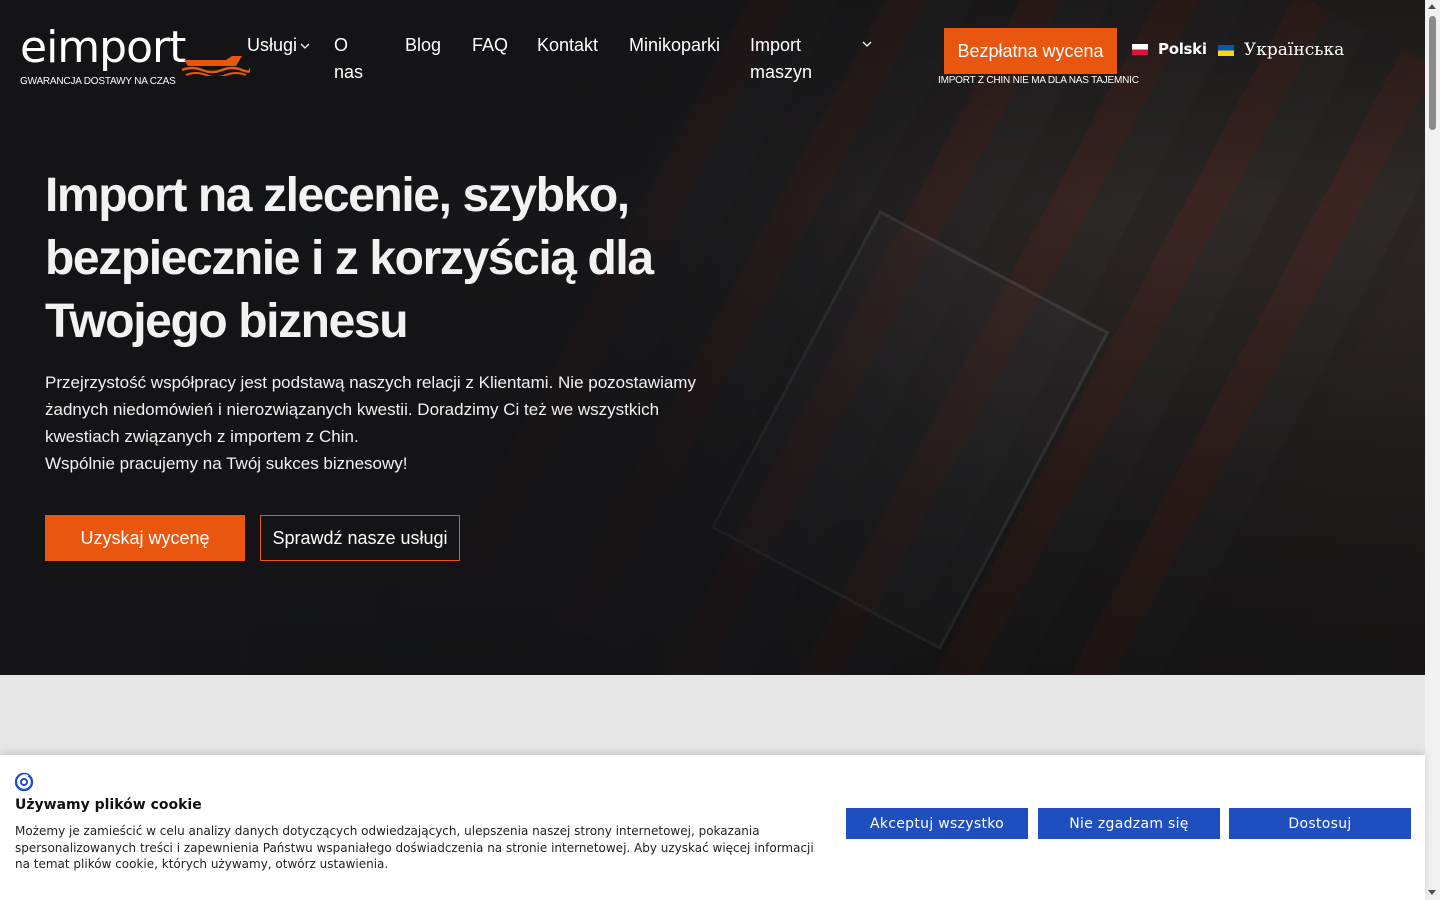 The width and height of the screenshot is (1440, 900). What do you see at coordinates (145, 538) in the screenshot?
I see `get-quote-button: Uzyskaj wycenę` at bounding box center [145, 538].